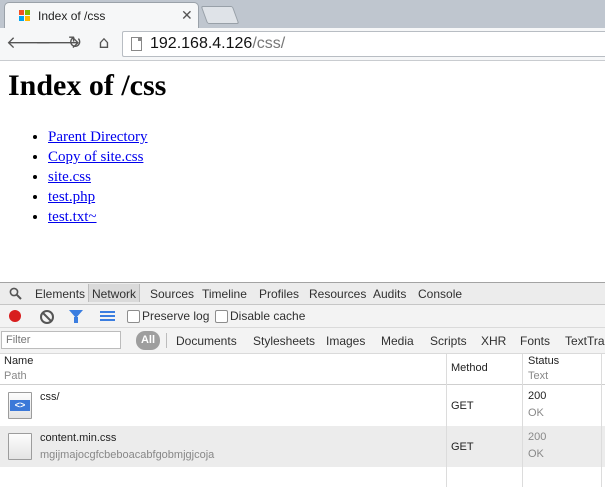  What do you see at coordinates (284, 341) in the screenshot?
I see `filter-stylesheets: Stylesheets` at bounding box center [284, 341].